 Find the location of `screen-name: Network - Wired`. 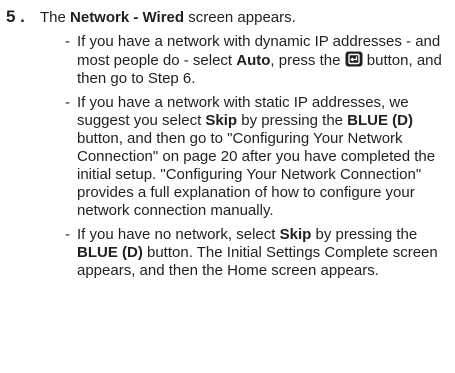

screen-name: Network - Wired is located at coordinates (127, 17).